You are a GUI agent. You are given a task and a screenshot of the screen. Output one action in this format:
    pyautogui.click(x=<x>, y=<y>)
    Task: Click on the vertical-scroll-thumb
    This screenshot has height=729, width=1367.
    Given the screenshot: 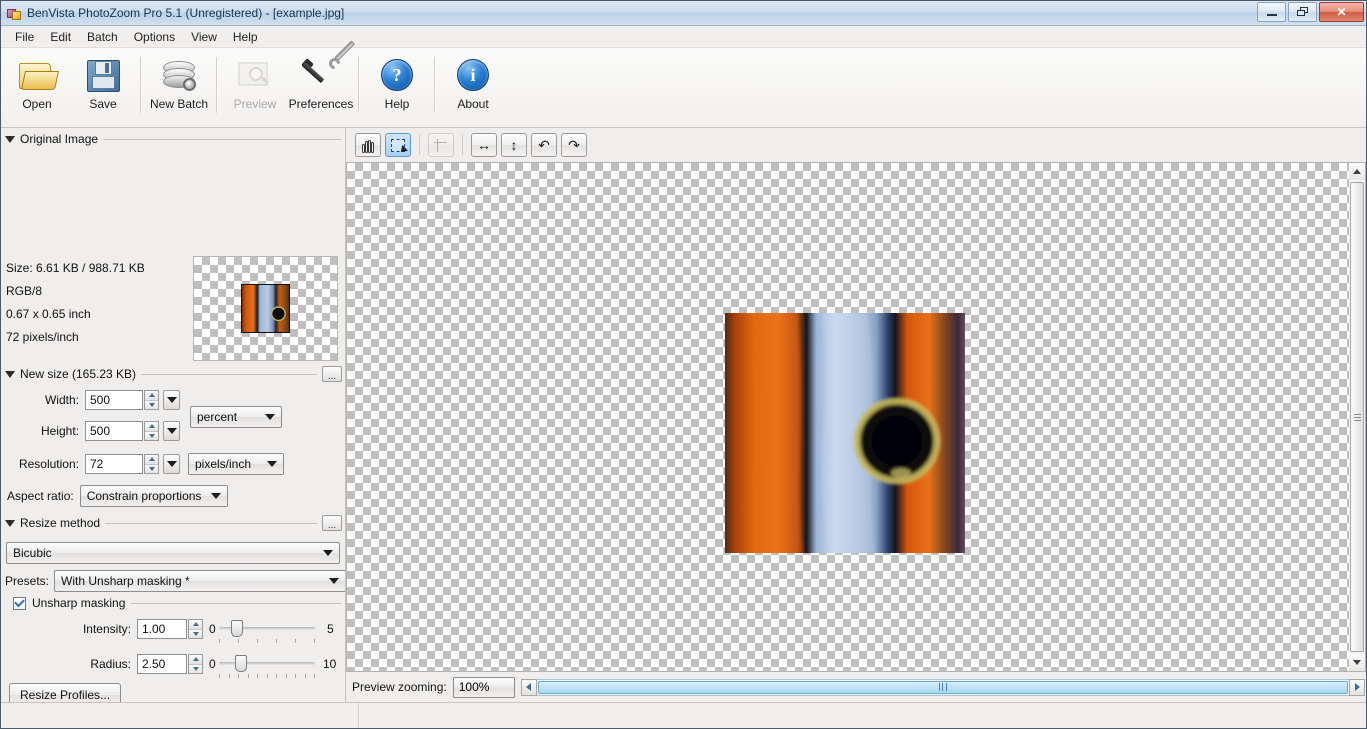 What is the action you would take?
    pyautogui.click(x=1357, y=417)
    